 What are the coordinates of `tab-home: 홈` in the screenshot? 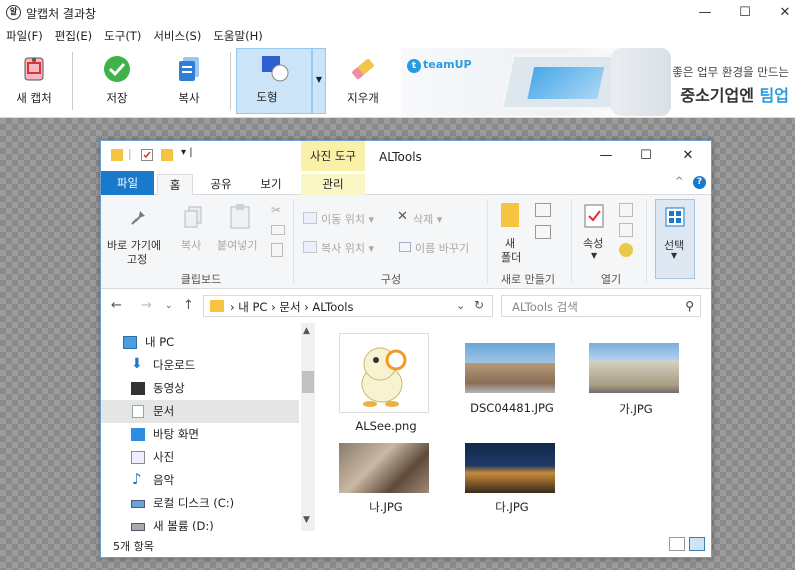 It's located at (175, 184).